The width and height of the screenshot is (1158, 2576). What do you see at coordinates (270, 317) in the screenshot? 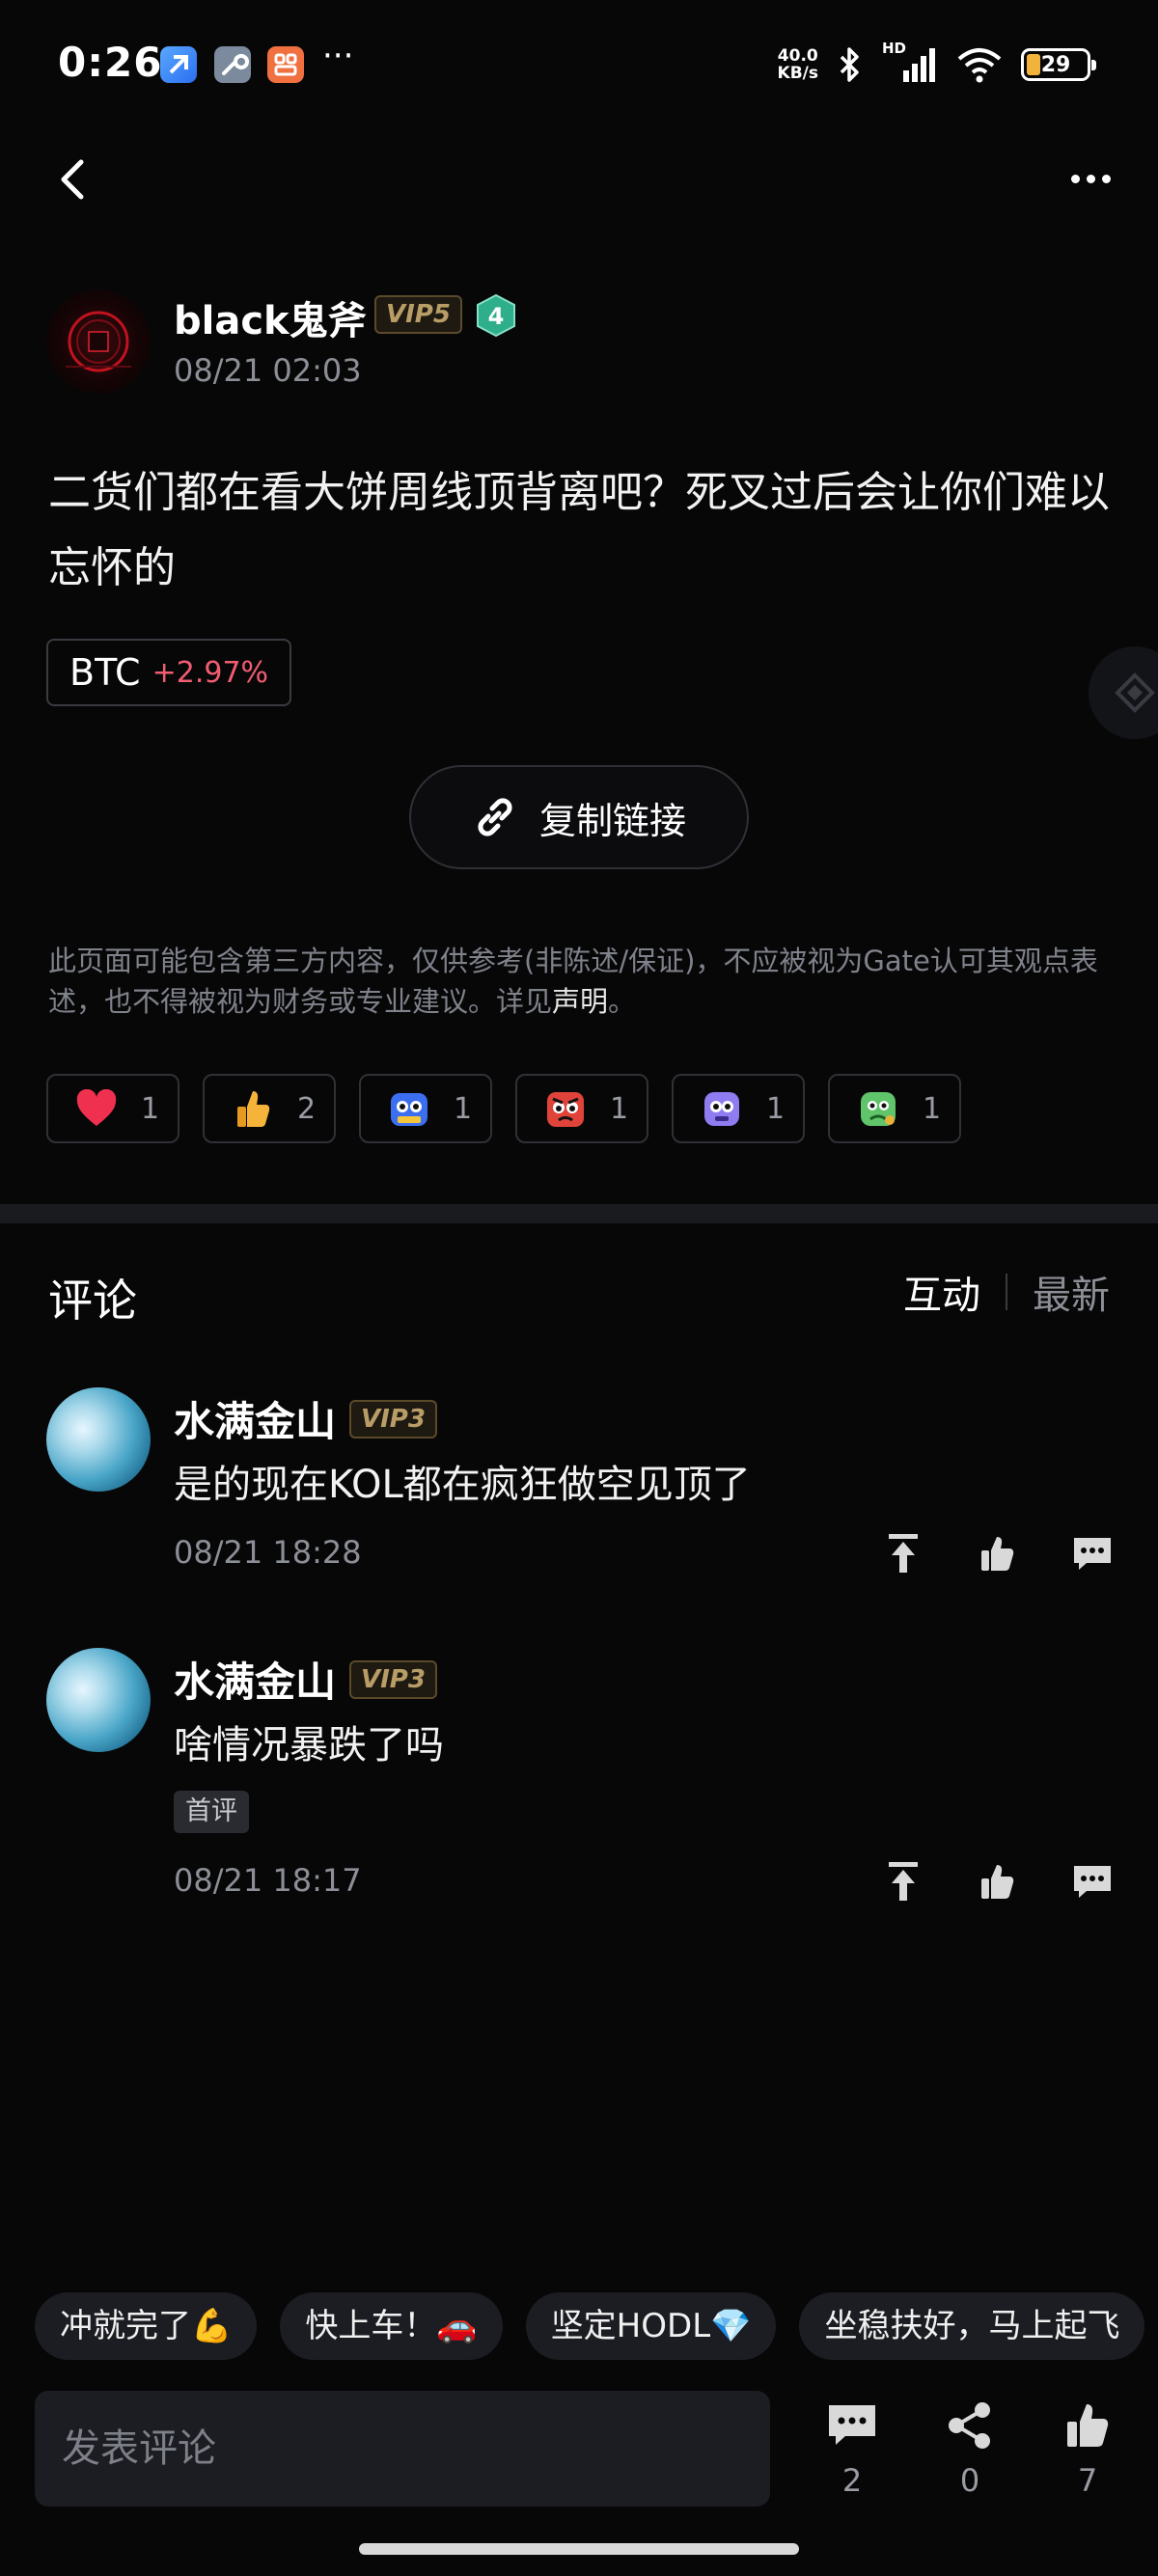
I see `author-name: black鬼斧` at bounding box center [270, 317].